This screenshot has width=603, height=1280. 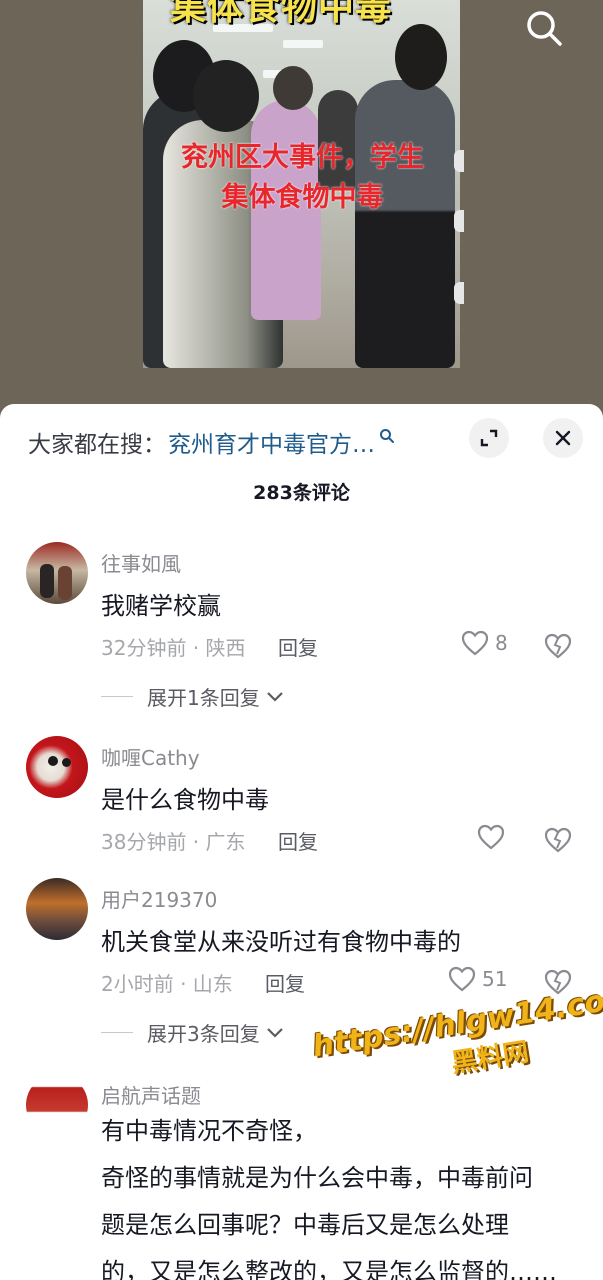 I want to click on suggested-search-prefix: 大家都在搜：, so click(x=97, y=445).